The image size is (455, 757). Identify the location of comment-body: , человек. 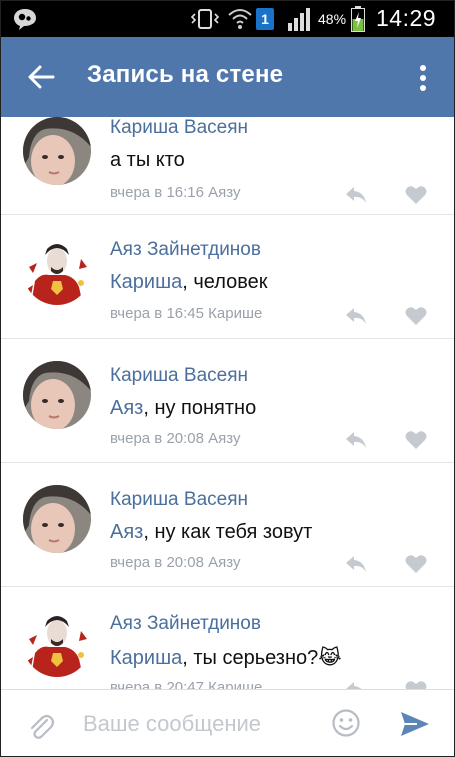
(225, 282).